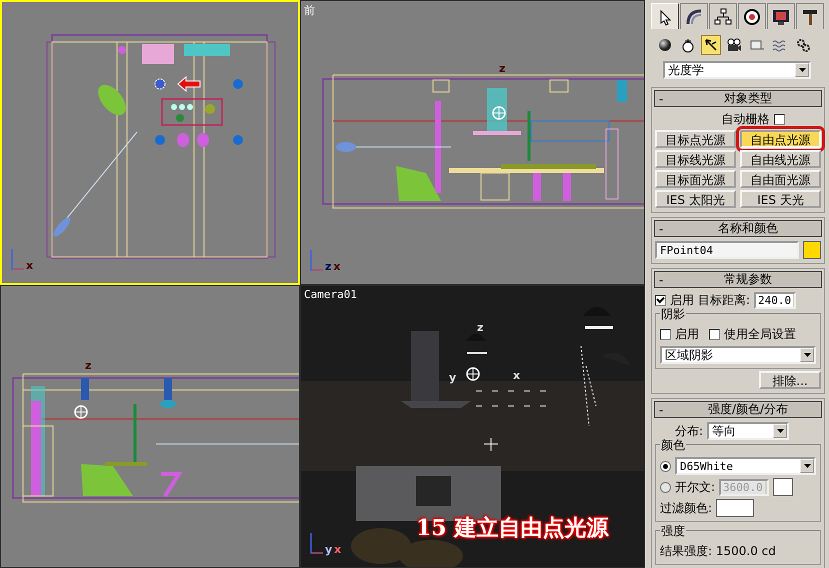  What do you see at coordinates (734, 45) in the screenshot?
I see `camera-icon` at bounding box center [734, 45].